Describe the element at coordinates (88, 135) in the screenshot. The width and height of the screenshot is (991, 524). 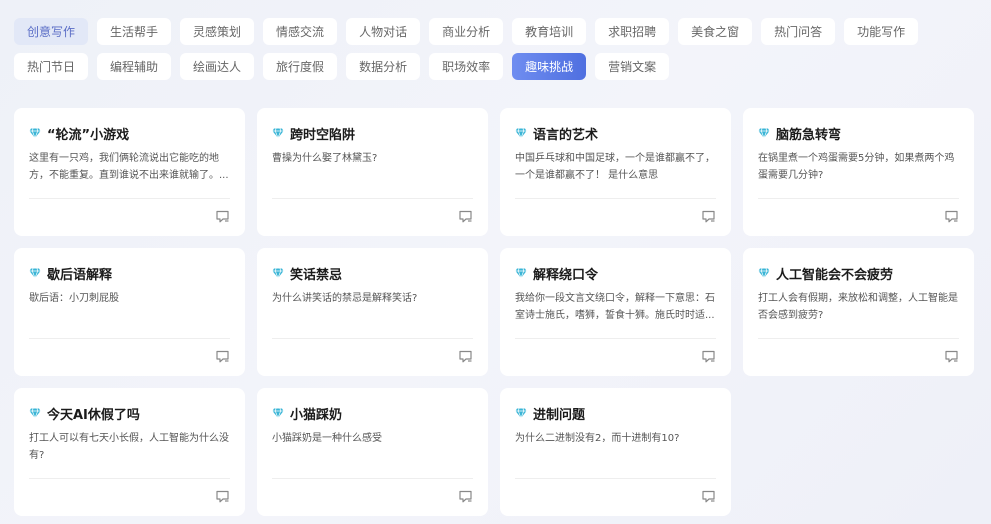
I see `card-title-text: “轮流”小游戏` at that location.